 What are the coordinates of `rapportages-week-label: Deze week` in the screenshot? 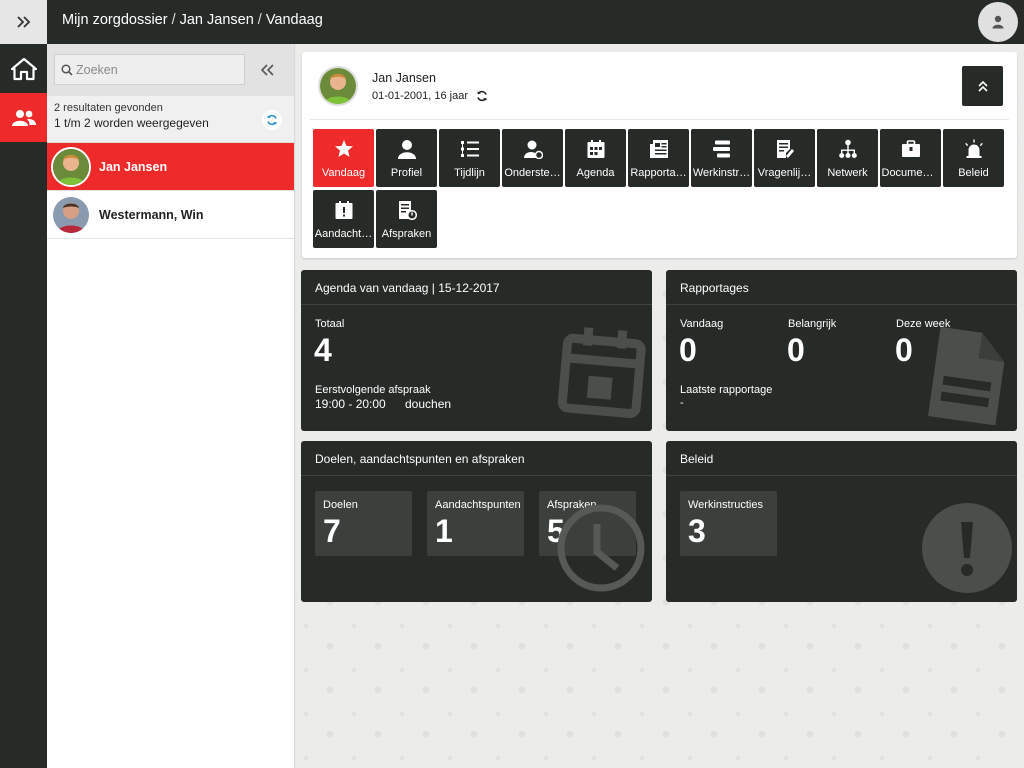 It's located at (923, 324).